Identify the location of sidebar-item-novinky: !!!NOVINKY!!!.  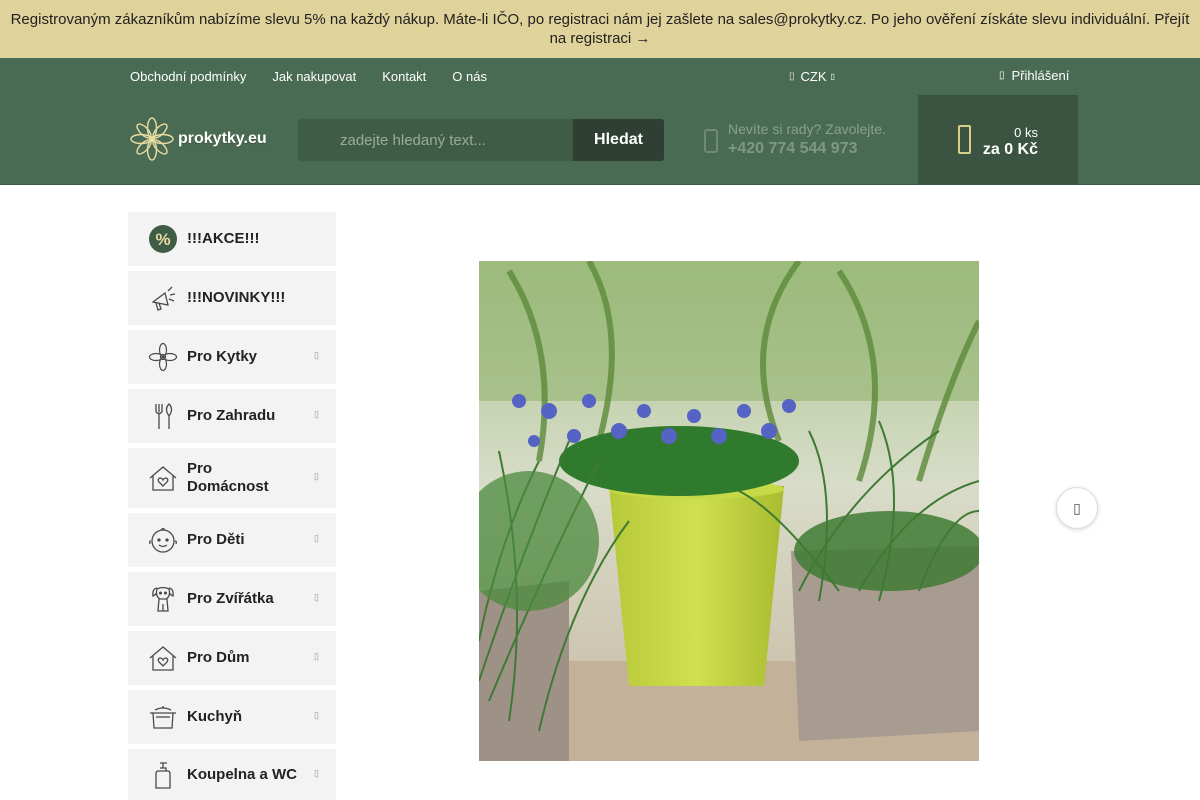
(232, 298).